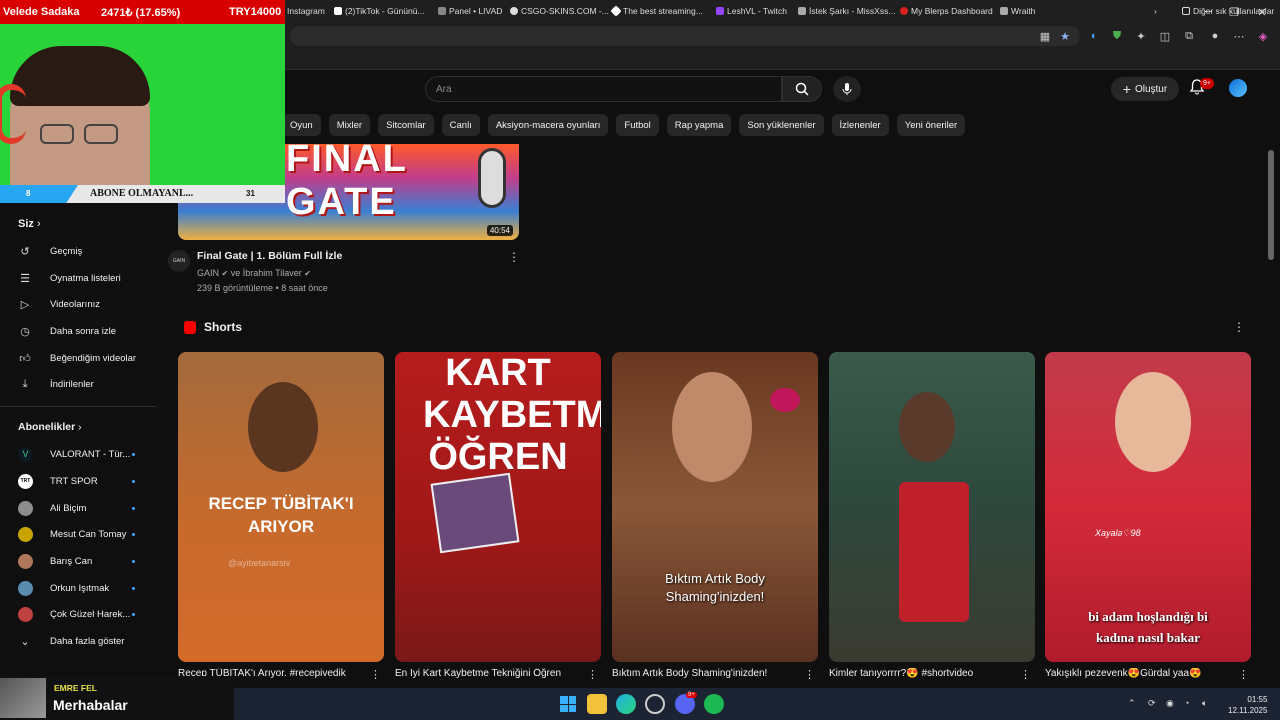  I want to click on app-icon: ▦, so click(1045, 36).